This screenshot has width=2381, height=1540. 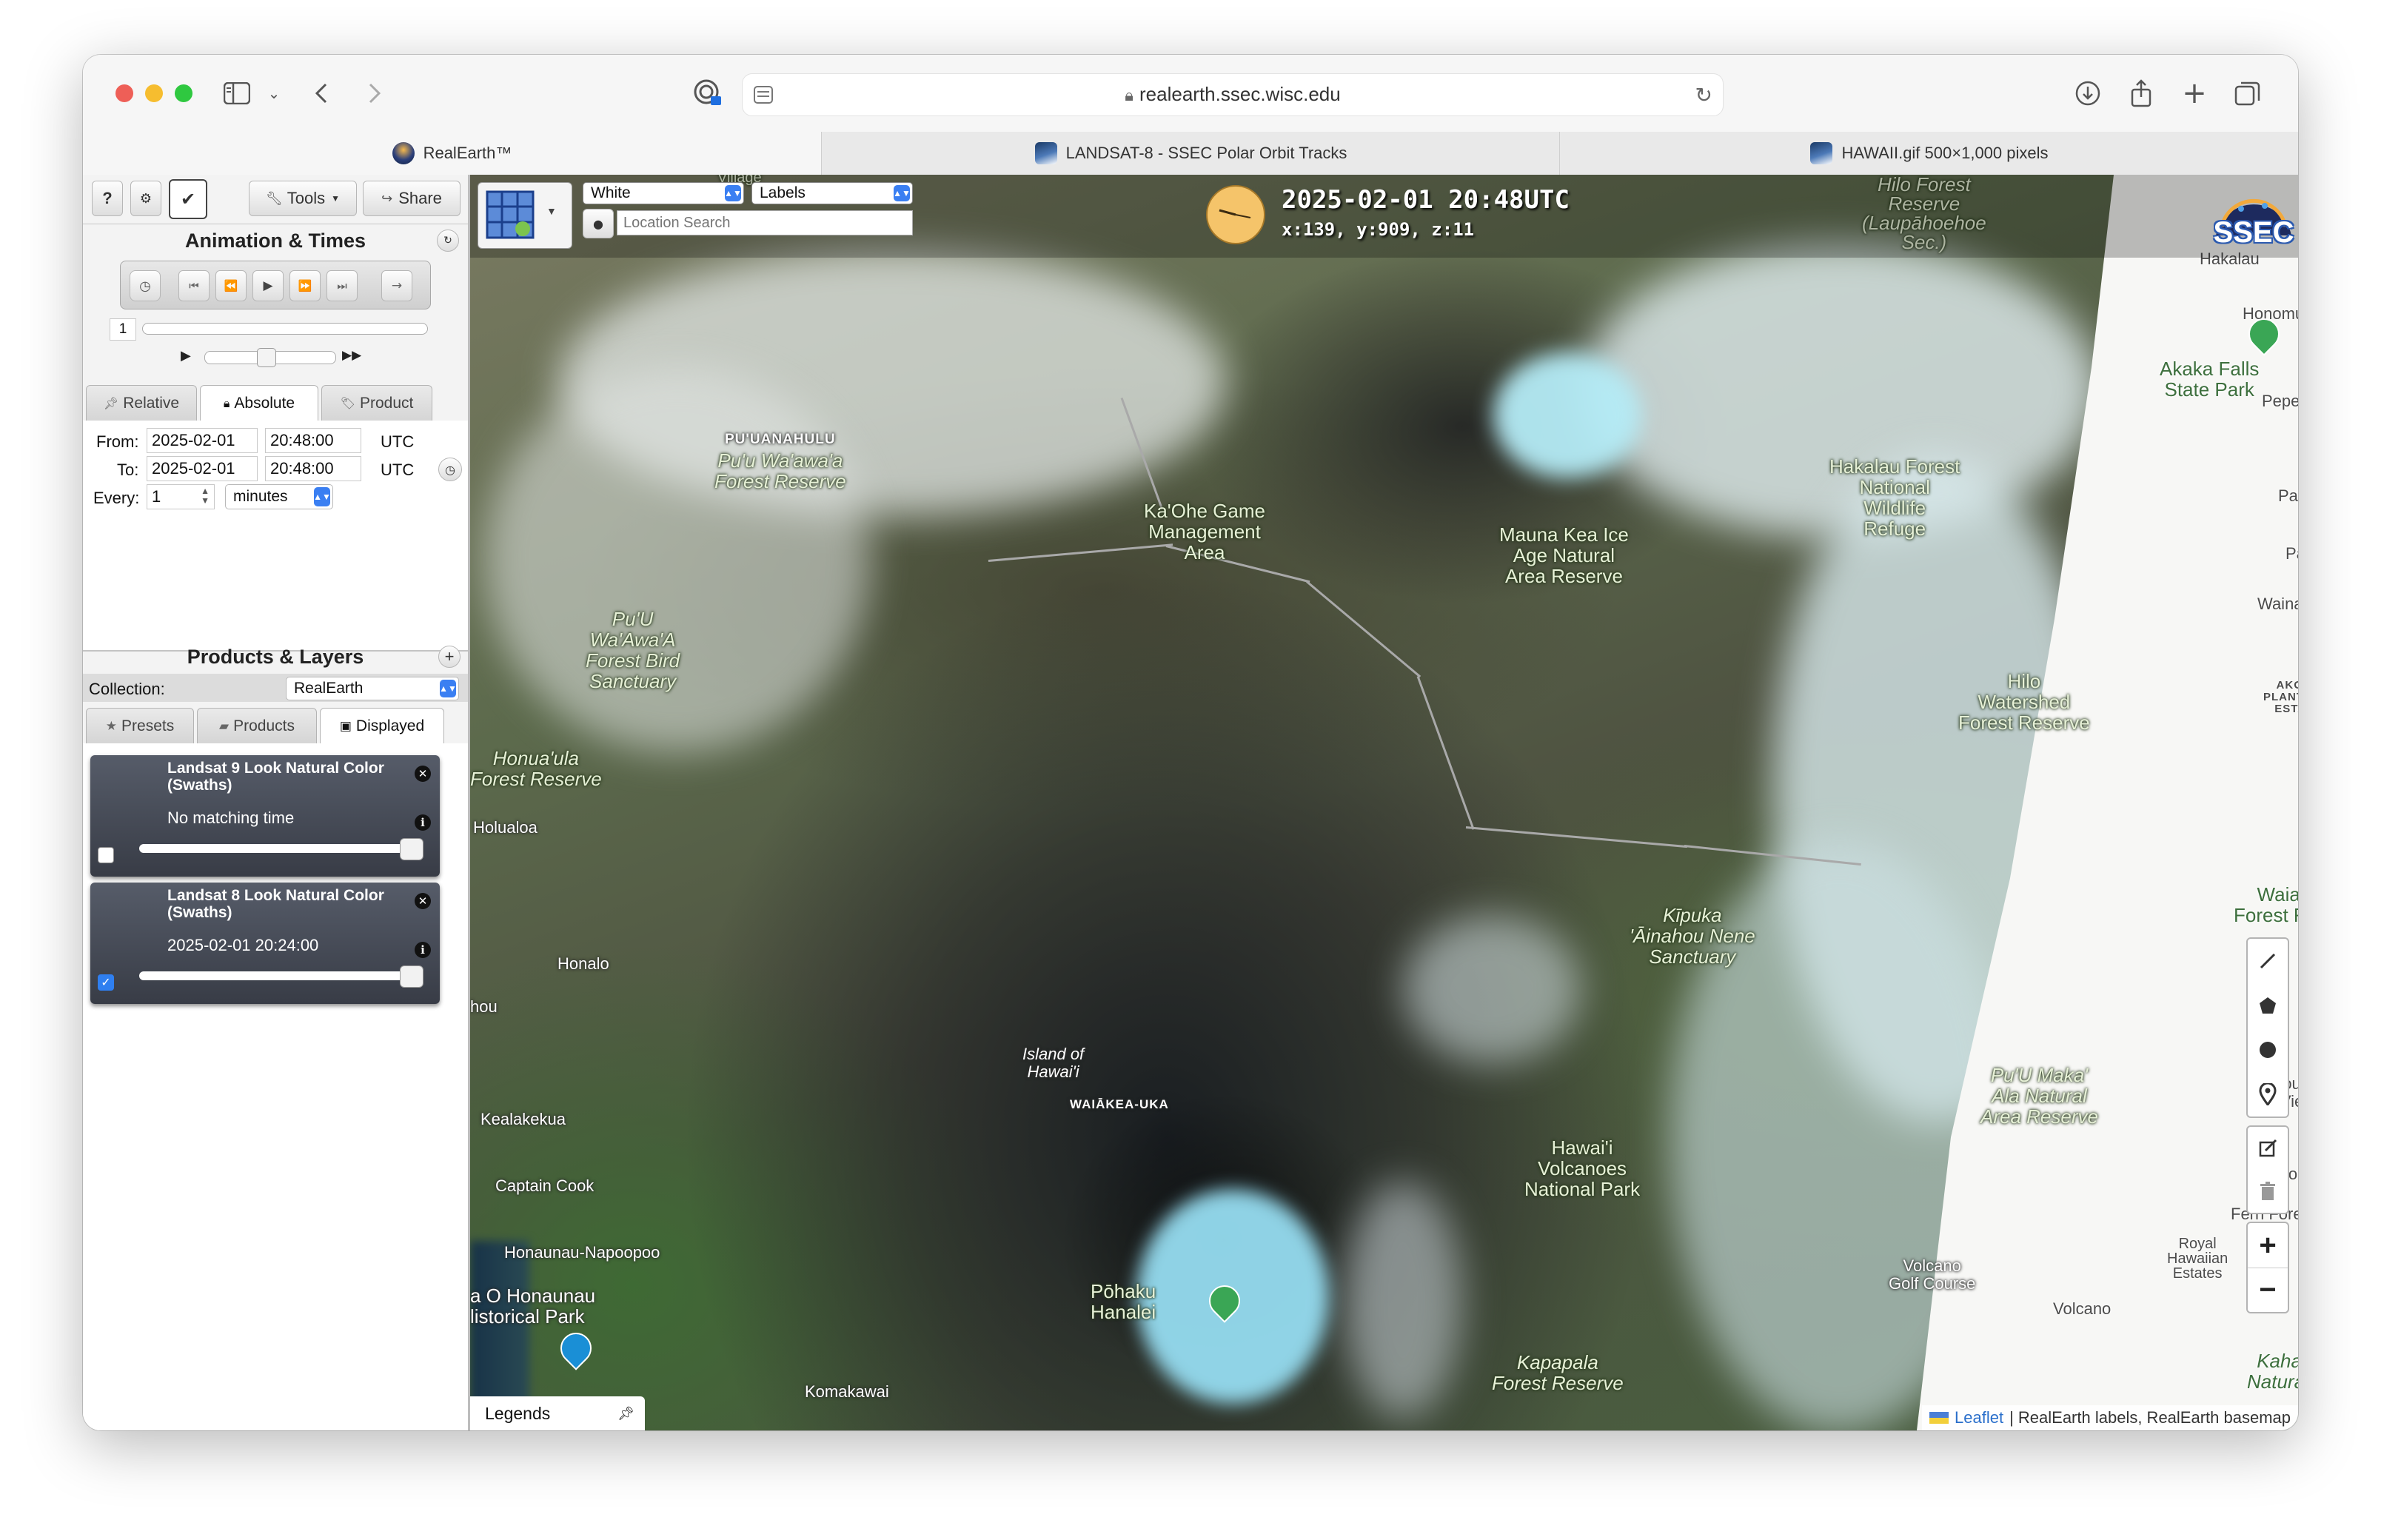 What do you see at coordinates (181, 497) in the screenshot?
I see `every-value-input: 1 ▲ ▼` at bounding box center [181, 497].